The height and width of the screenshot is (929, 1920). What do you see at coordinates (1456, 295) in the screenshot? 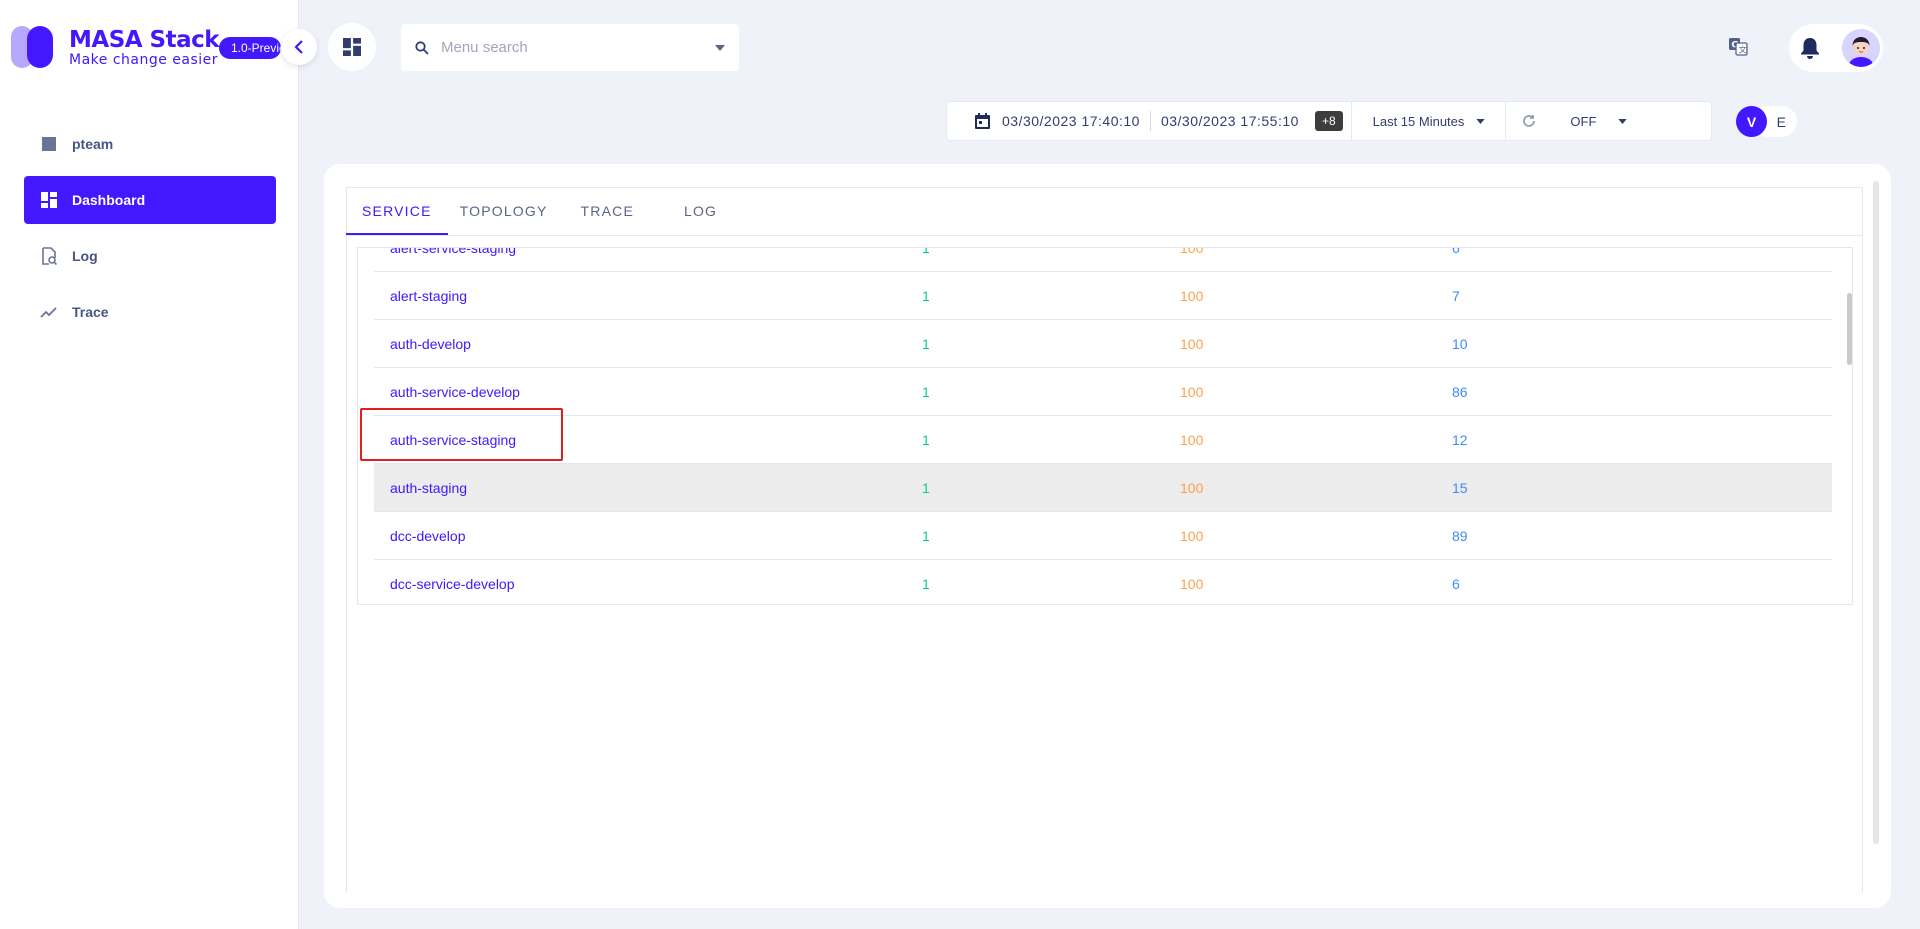
I see `service-metric: 7` at bounding box center [1456, 295].